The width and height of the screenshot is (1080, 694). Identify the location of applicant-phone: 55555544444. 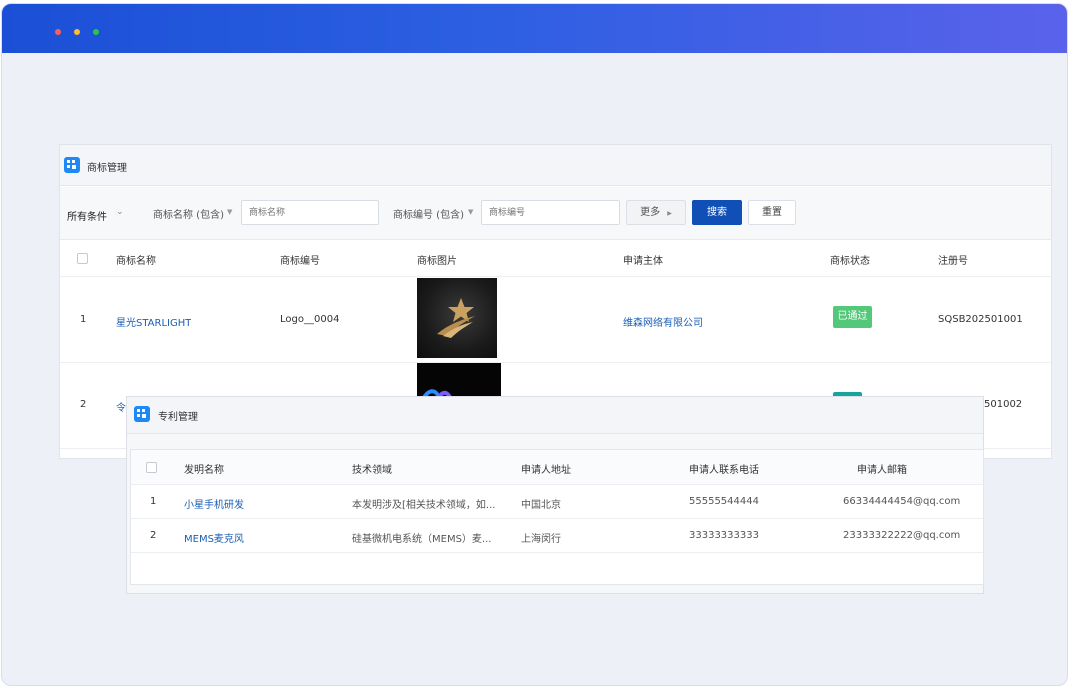
(724, 501).